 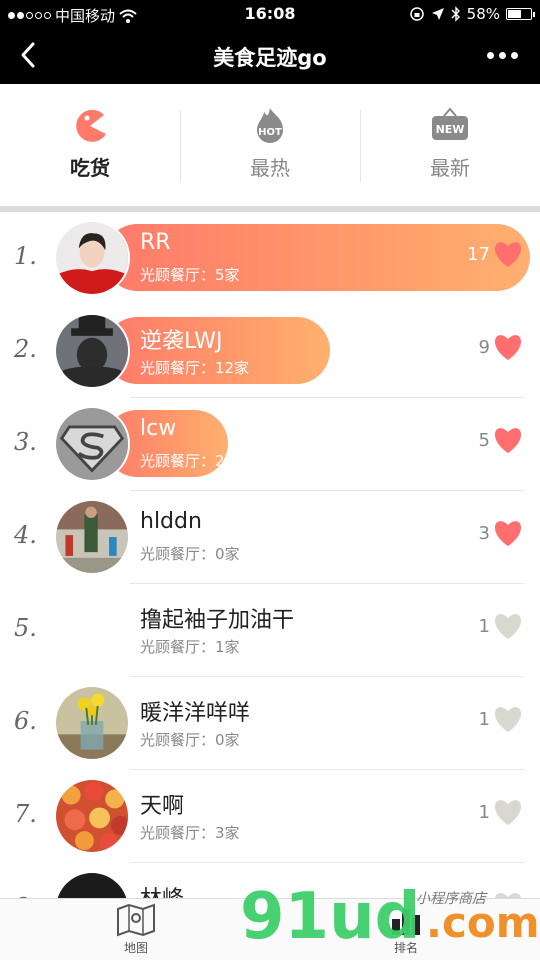 I want to click on nav-bar: 美食足迹go, so click(x=270, y=56).